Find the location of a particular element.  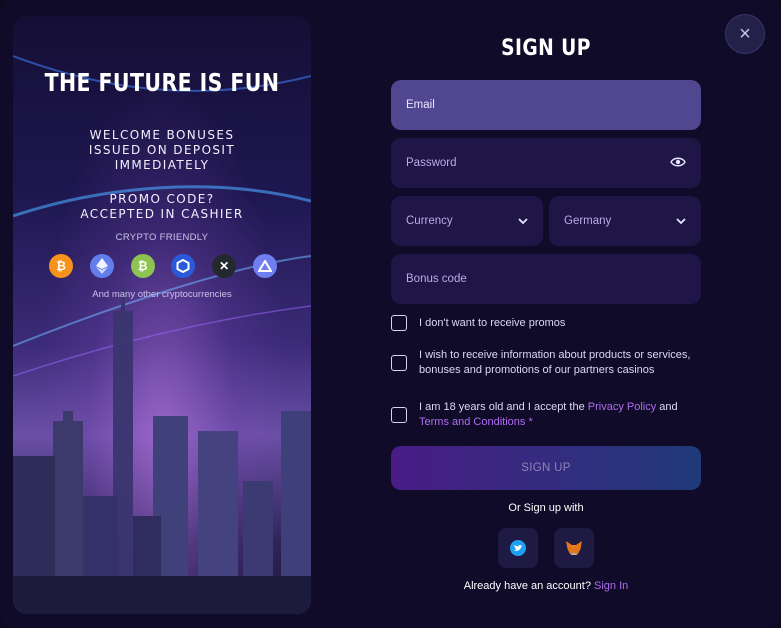

hero-promo-text: PROMO CODE? ACCEPTED IN CASHIER is located at coordinates (162, 207).